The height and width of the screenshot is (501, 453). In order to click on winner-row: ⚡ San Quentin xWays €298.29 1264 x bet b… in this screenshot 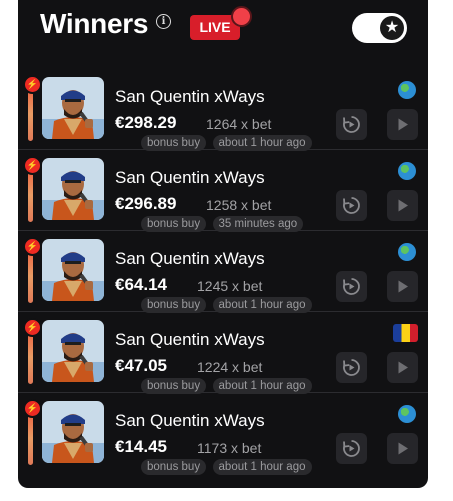, I will do `click(223, 110)`.